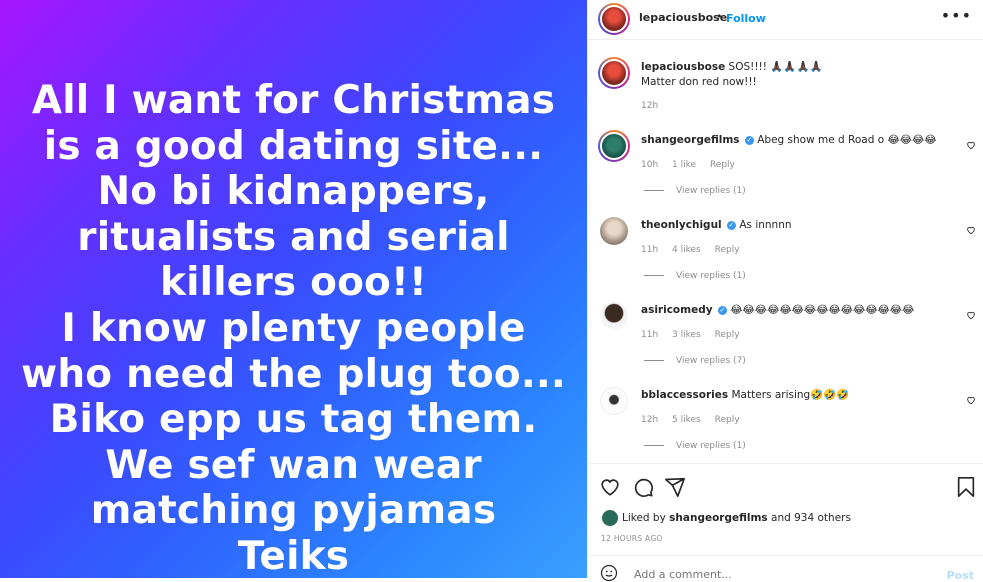  I want to click on comment-likes: 5 likes, so click(686, 420).